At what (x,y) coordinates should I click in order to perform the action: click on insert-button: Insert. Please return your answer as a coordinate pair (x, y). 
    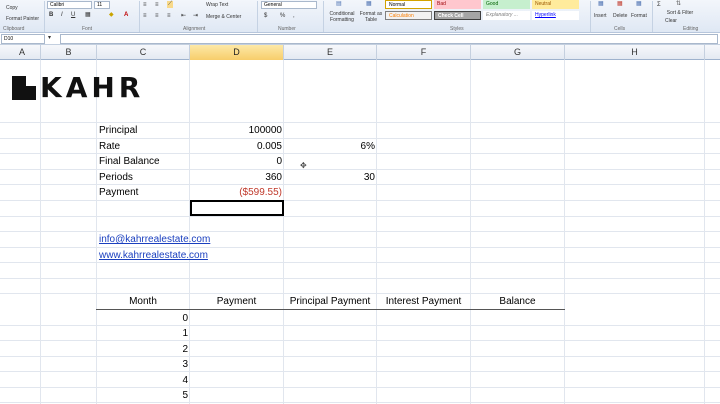
    Looking at the image, I should click on (600, 16).